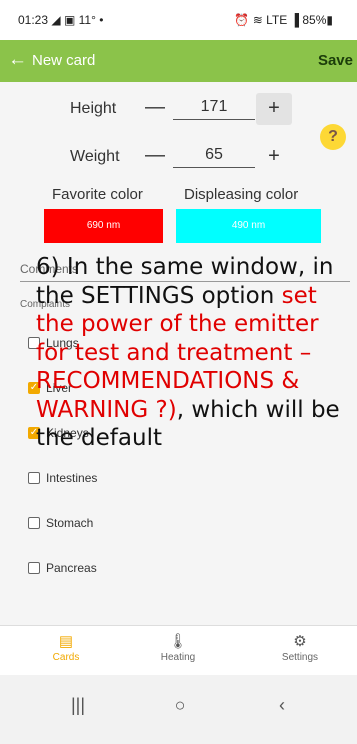 The width and height of the screenshot is (357, 744). What do you see at coordinates (335, 60) in the screenshot?
I see `save-button: Save` at bounding box center [335, 60].